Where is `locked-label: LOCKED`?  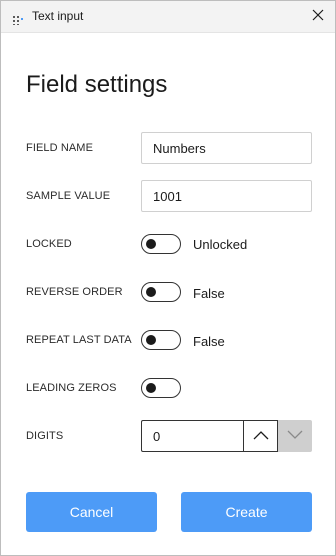
locked-label: LOCKED is located at coordinates (49, 244).